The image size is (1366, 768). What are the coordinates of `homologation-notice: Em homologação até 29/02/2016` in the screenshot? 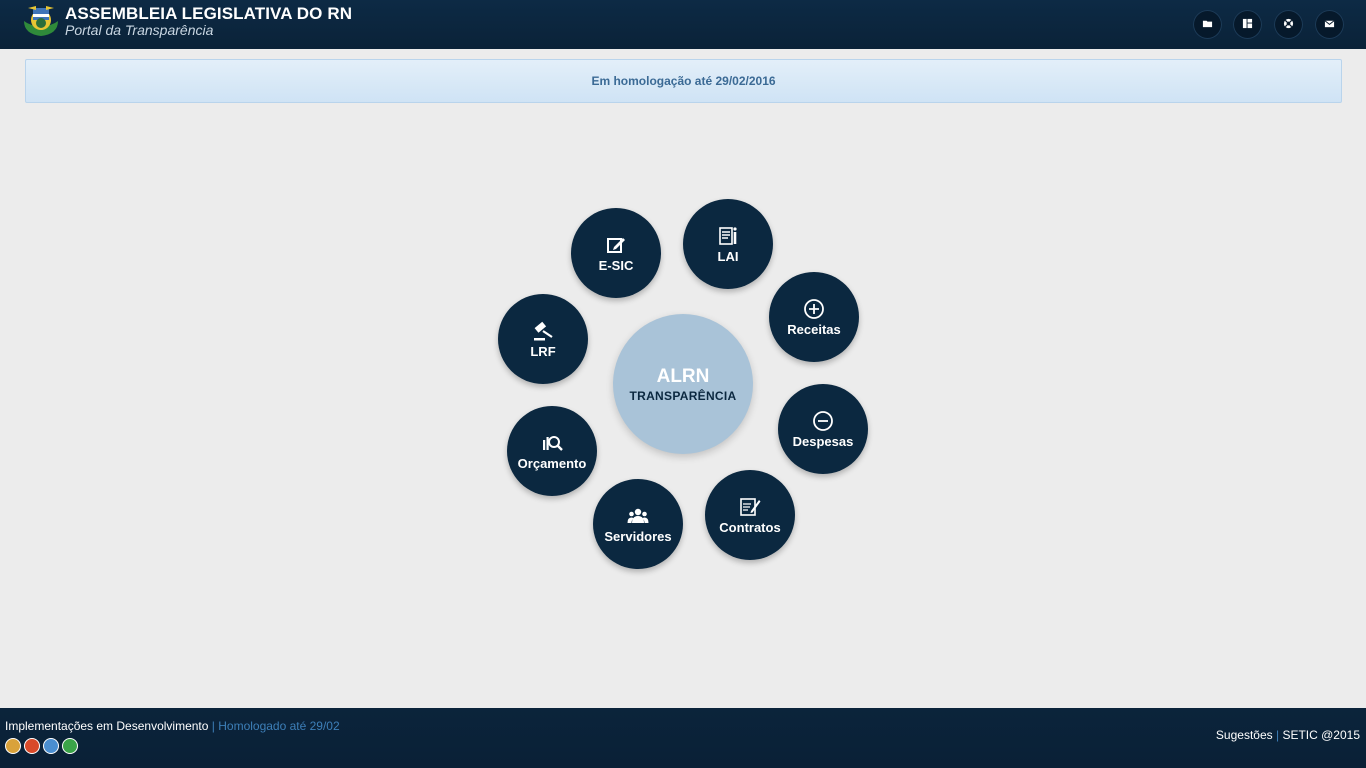 It's located at (683, 81).